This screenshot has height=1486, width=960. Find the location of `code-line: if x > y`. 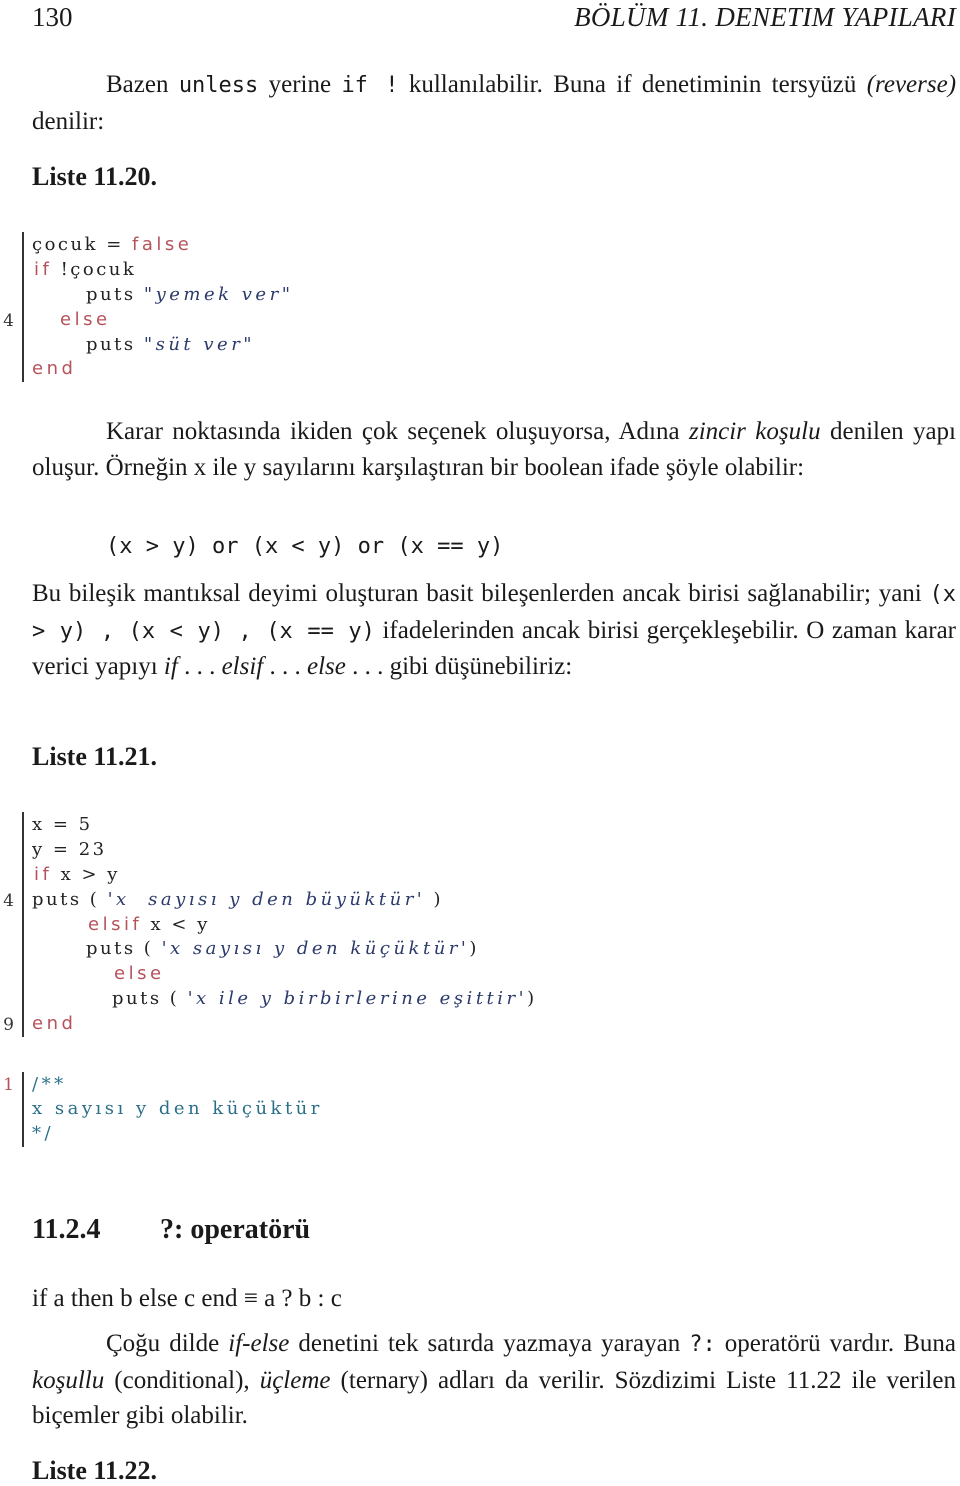

code-line: if x > y is located at coordinates (77, 874).